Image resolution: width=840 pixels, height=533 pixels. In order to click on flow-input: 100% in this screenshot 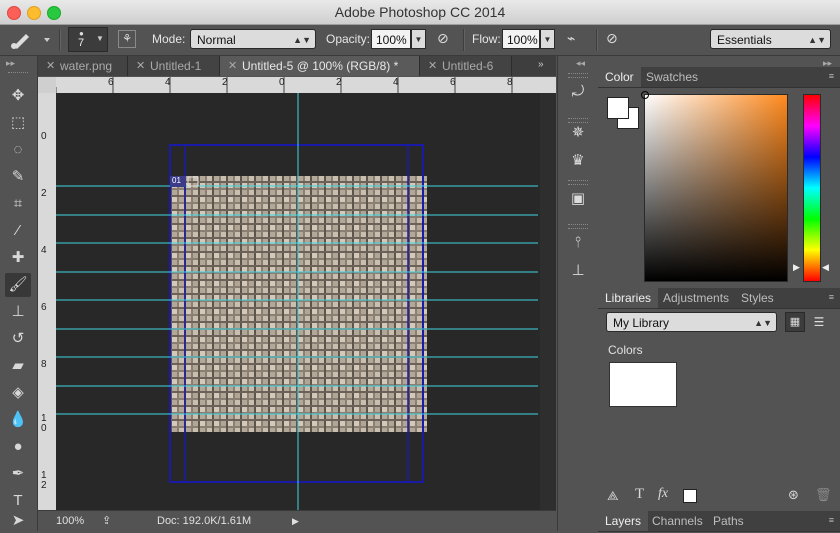, I will do `click(521, 39)`.